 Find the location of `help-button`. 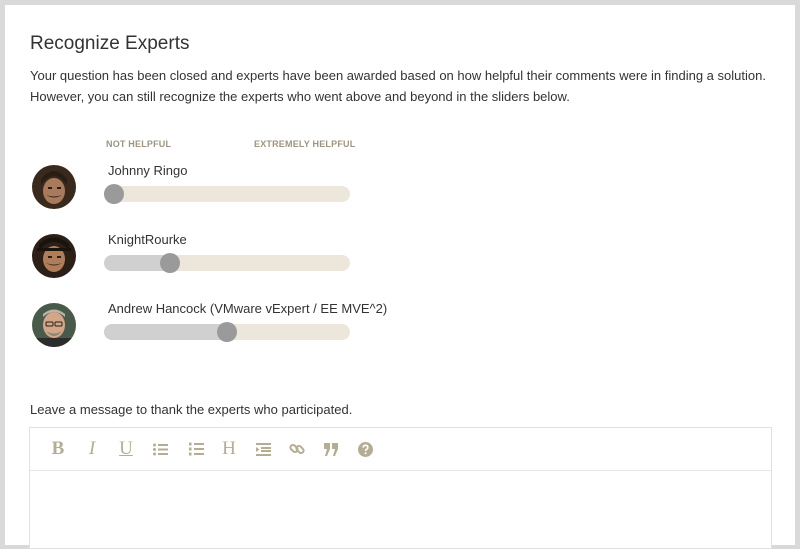

help-button is located at coordinates (365, 449).